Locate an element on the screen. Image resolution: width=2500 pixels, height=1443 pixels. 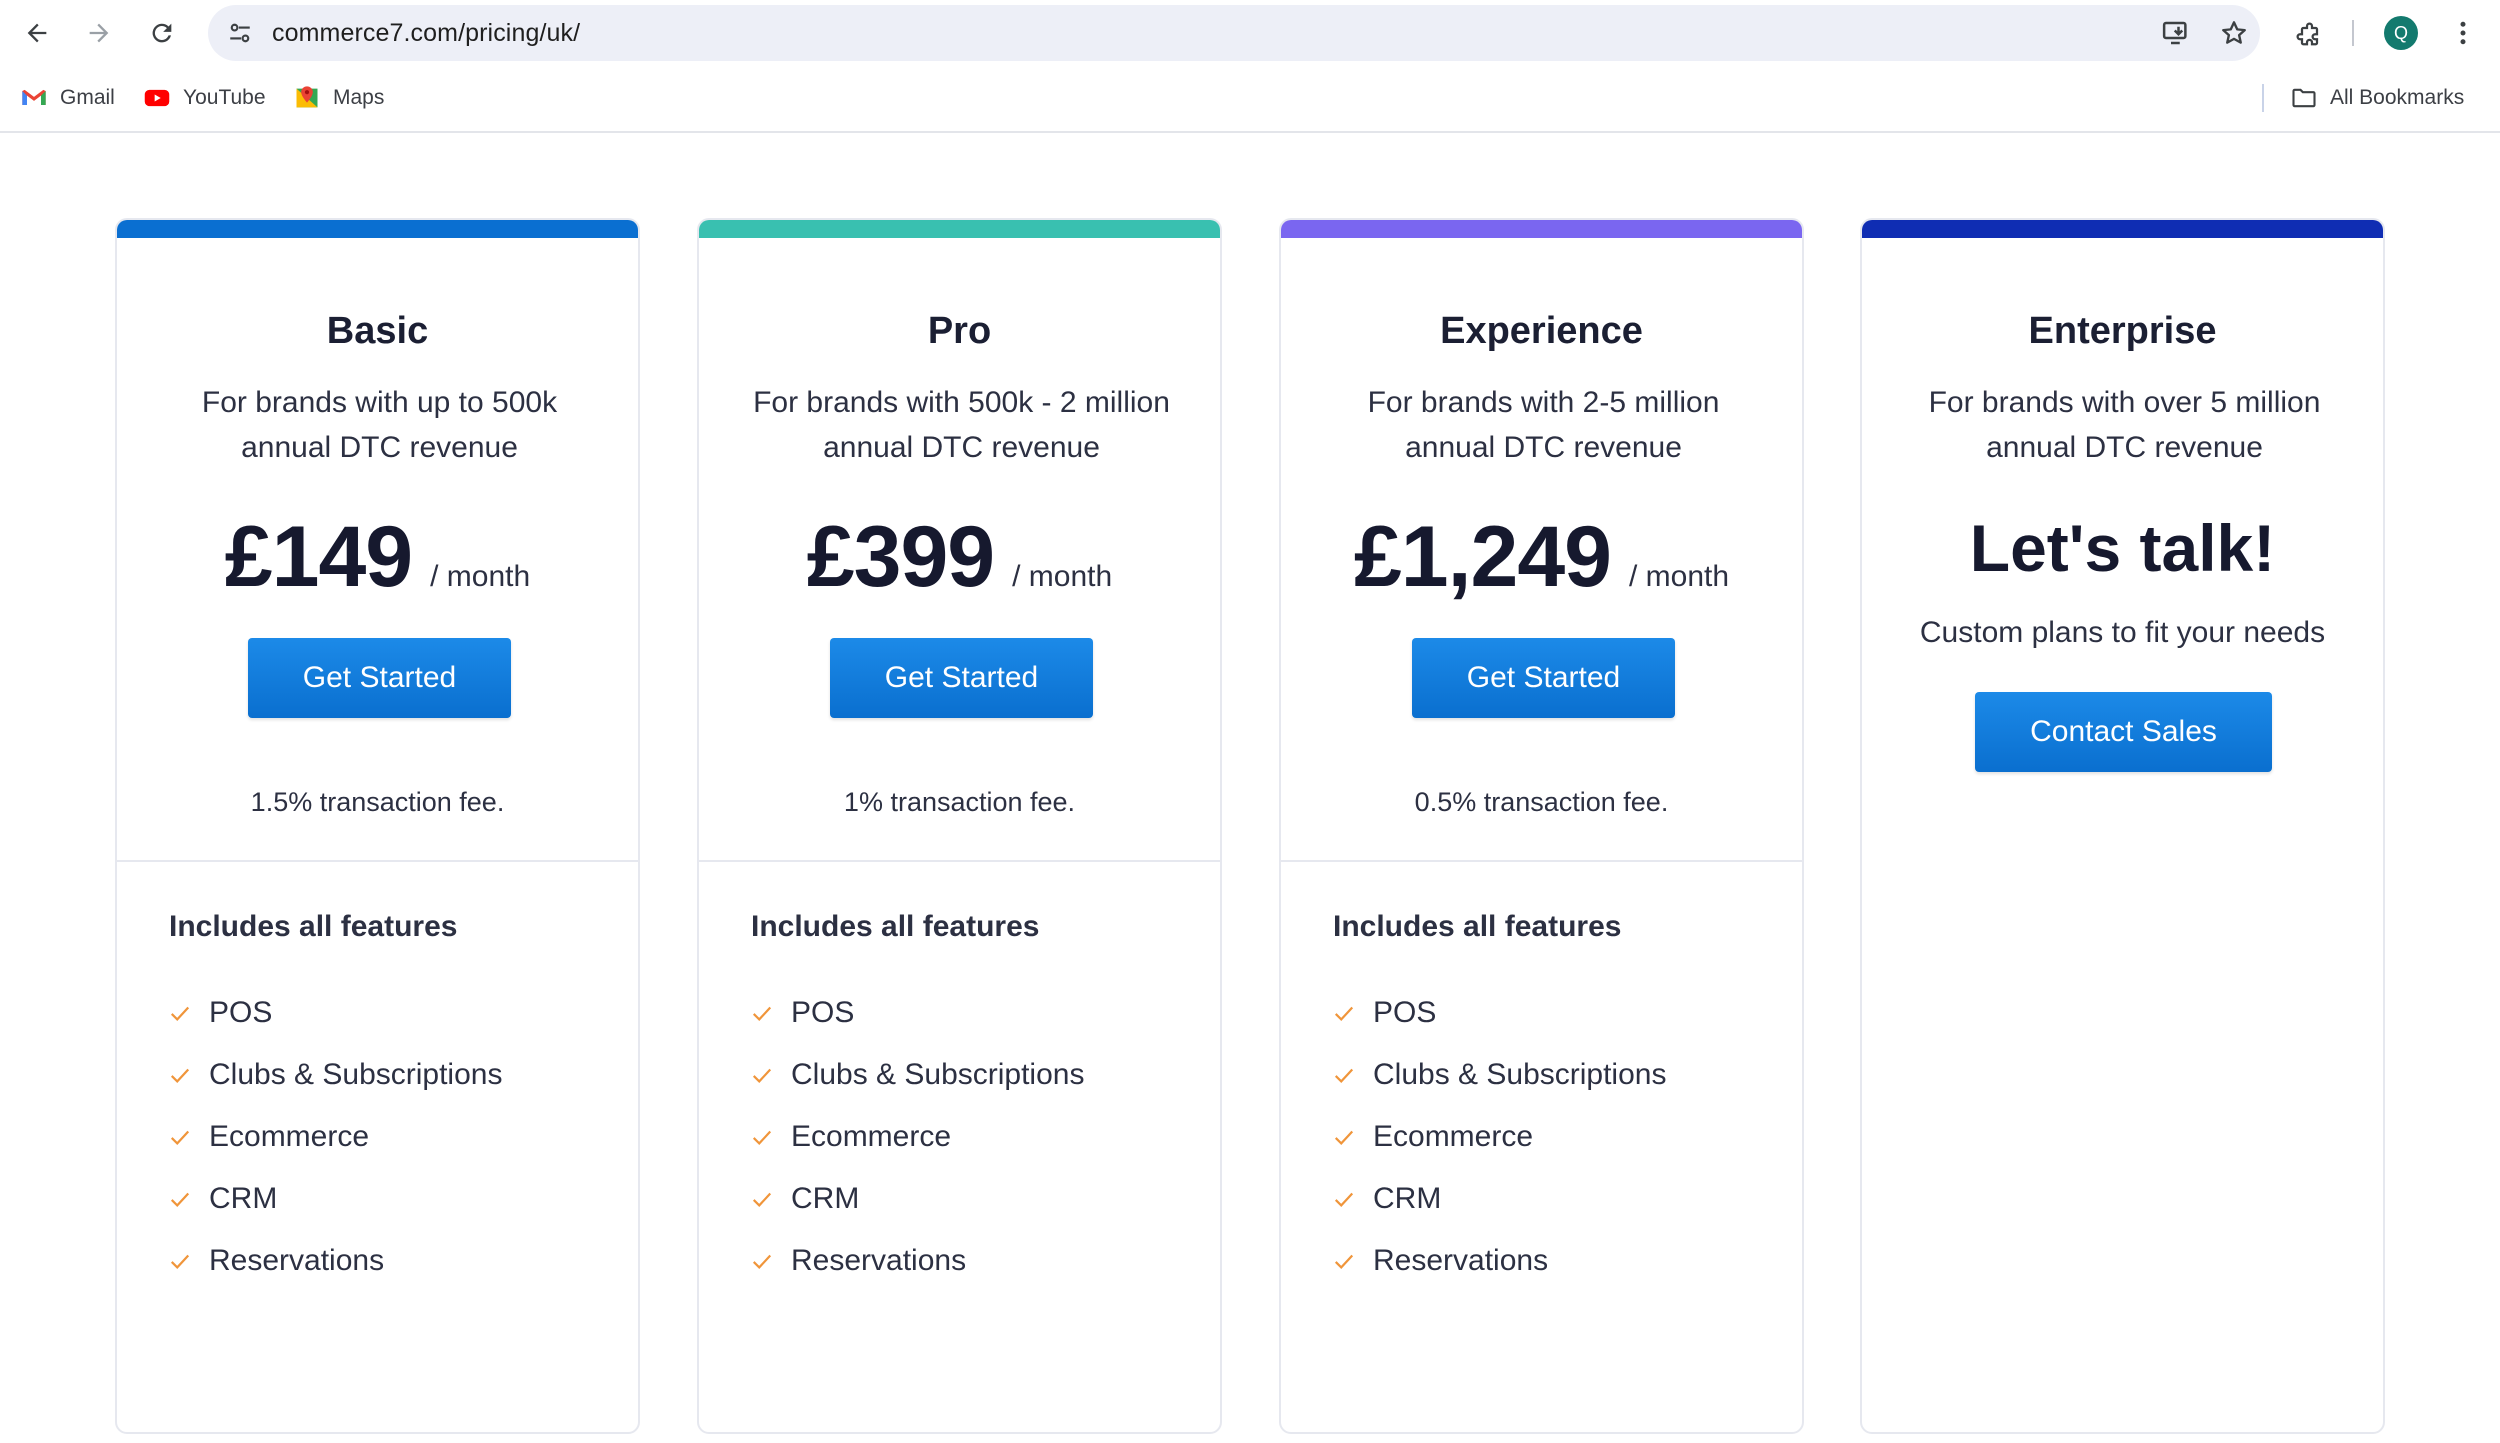
gmail-icon is located at coordinates (34, 97).